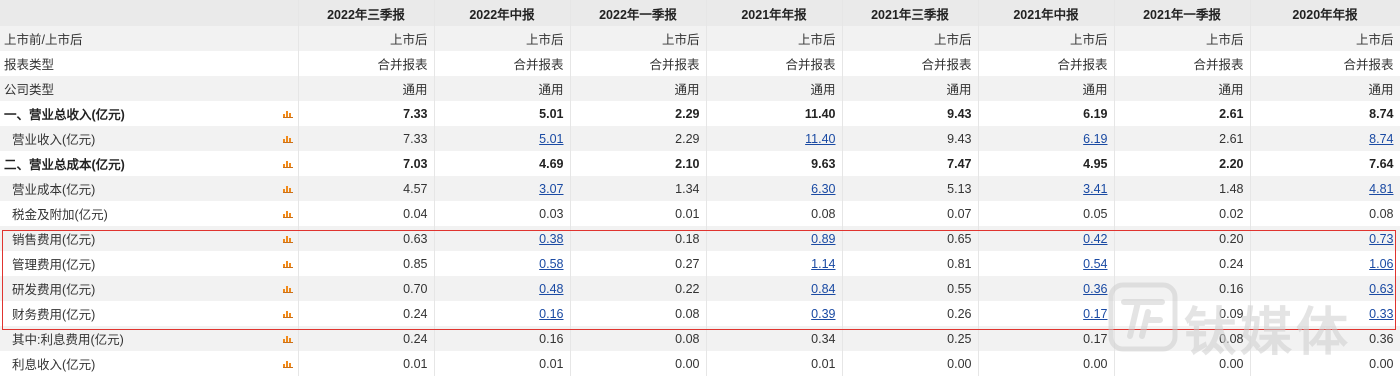 This screenshot has height=383, width=1400. Describe the element at coordinates (29, 90) in the screenshot. I see `row-label: 公司类型` at that location.